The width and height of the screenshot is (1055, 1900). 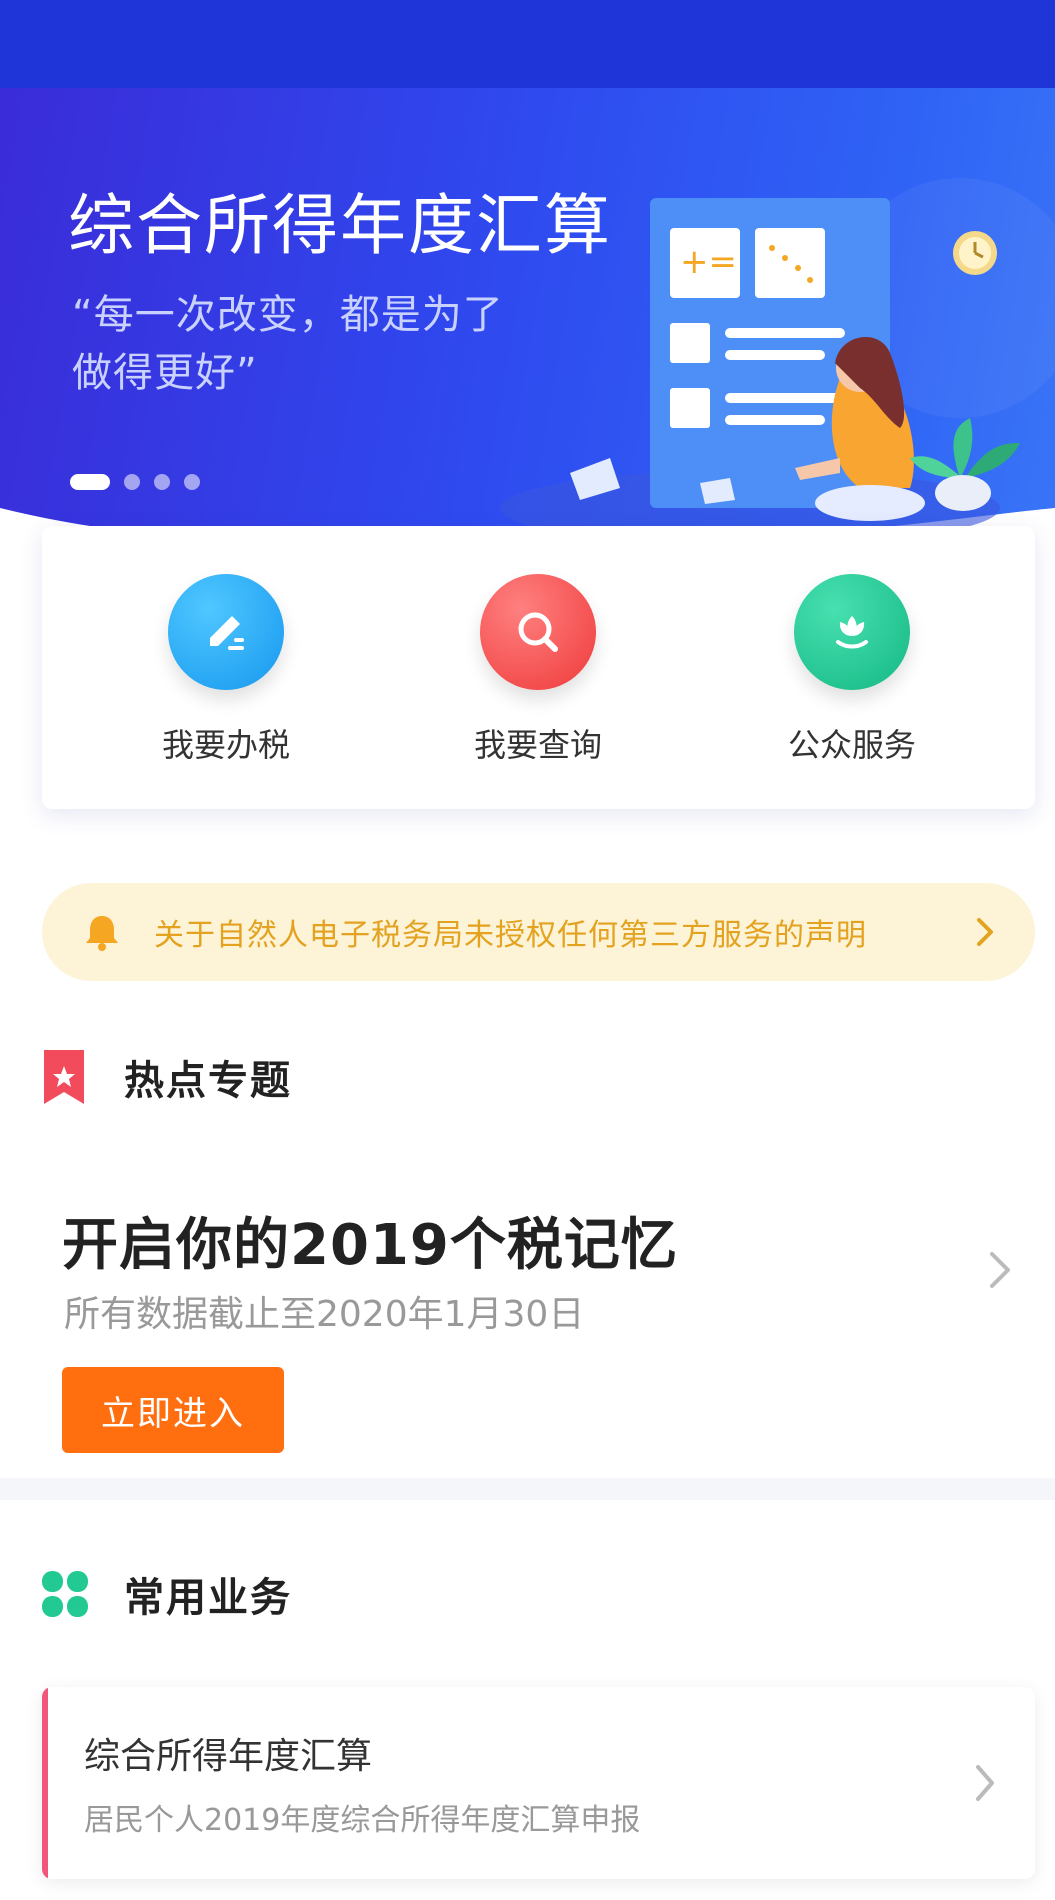 I want to click on card-accent-bar, so click(x=45, y=1783).